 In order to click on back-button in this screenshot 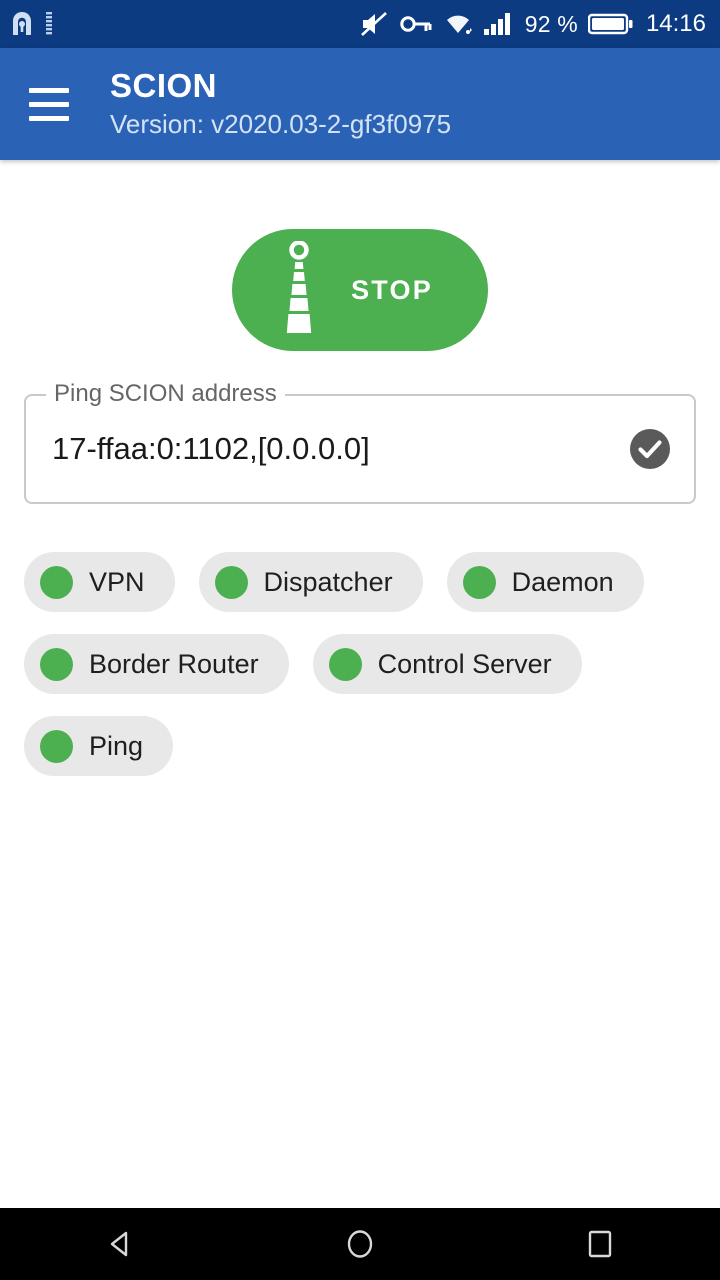, I will do `click(120, 1244)`.